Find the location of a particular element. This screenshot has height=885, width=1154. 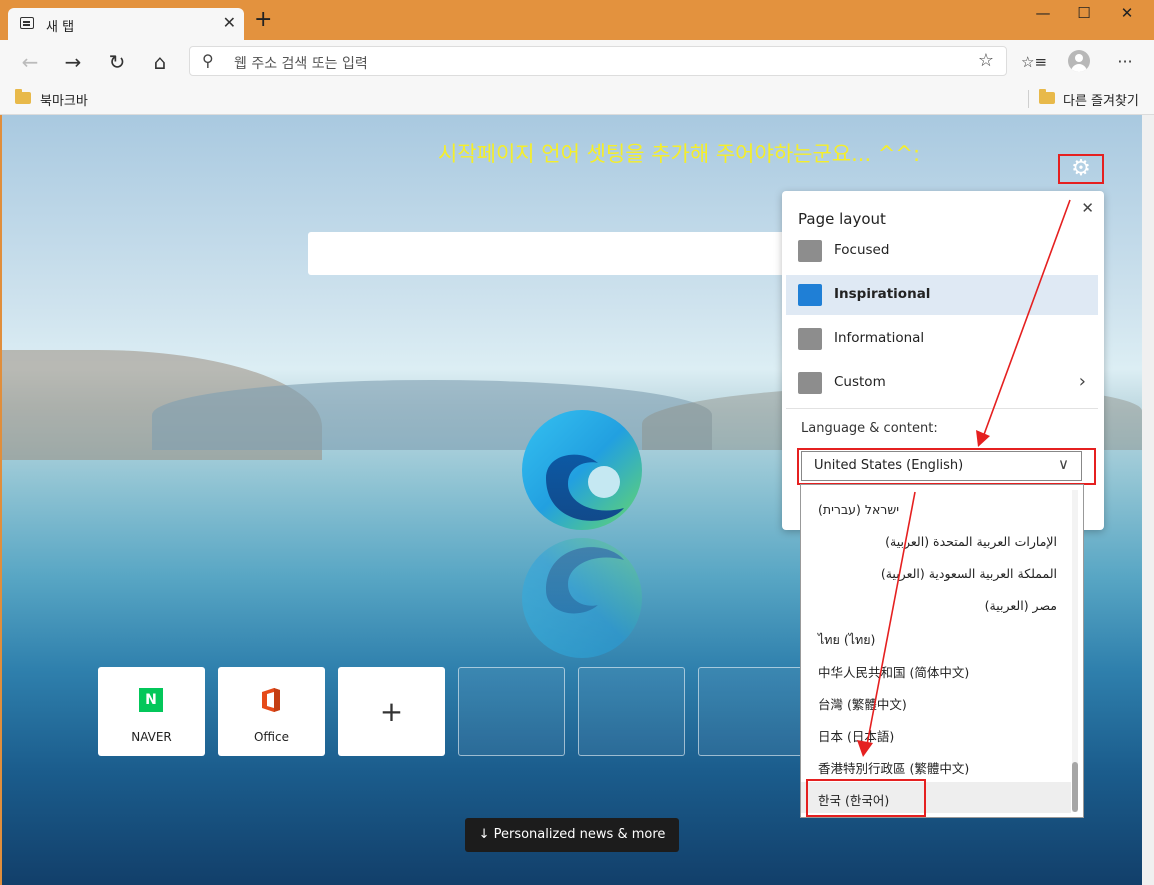

naver-icon: N is located at coordinates (151, 700).